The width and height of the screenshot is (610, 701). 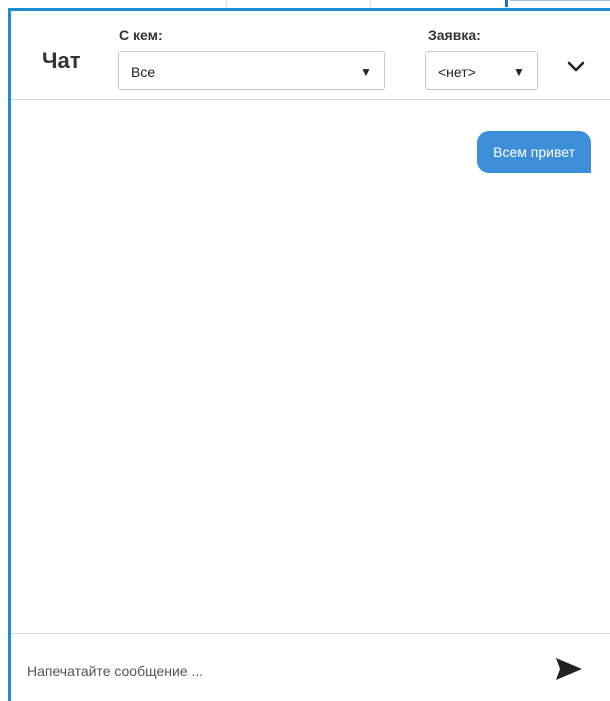 I want to click on background-active-marker, so click(x=506, y=3).